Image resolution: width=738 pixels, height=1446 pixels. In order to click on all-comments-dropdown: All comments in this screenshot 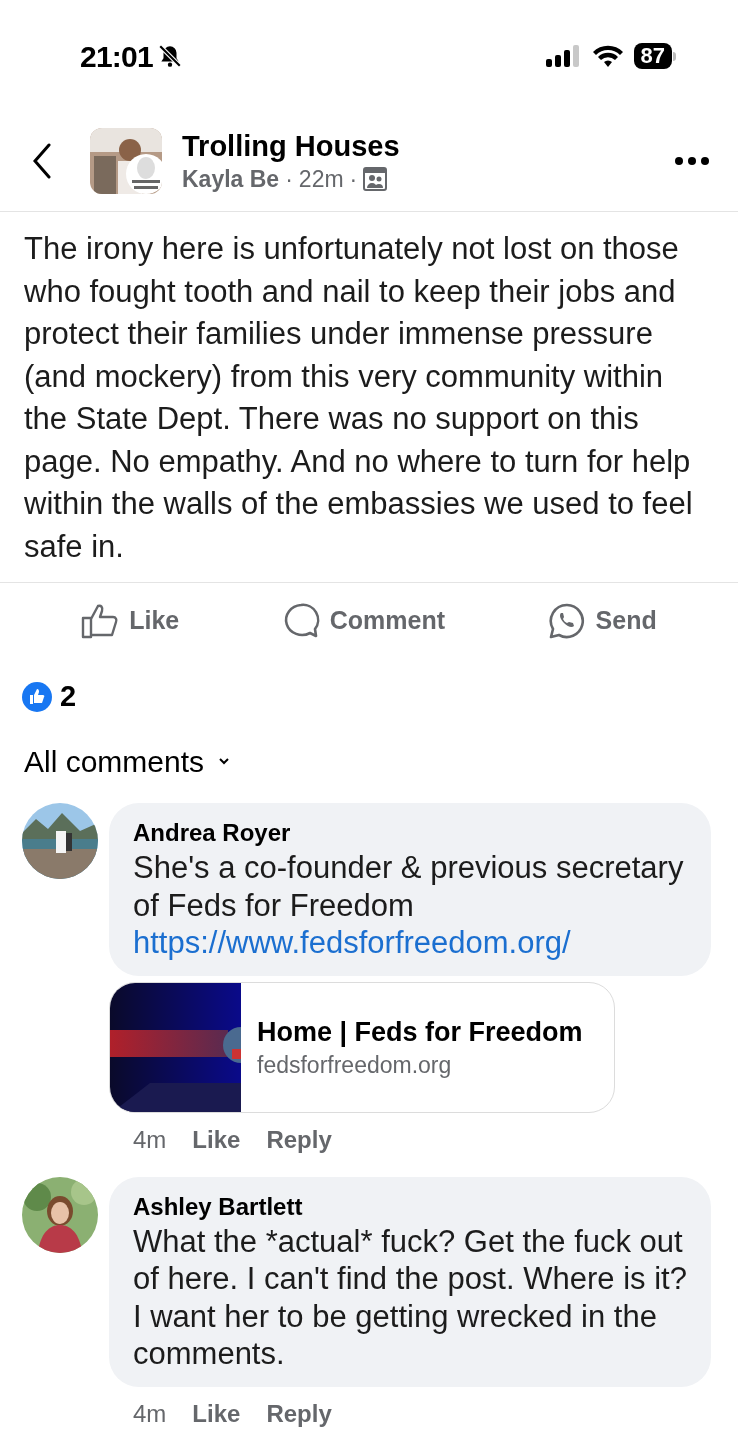, I will do `click(115, 761)`.